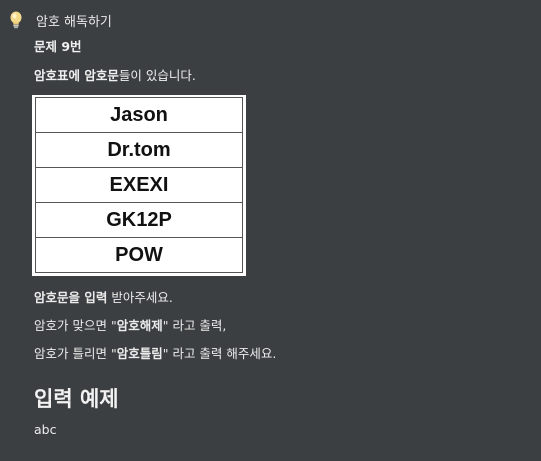 The width and height of the screenshot is (541, 461). What do you see at coordinates (75, 353) in the screenshot?
I see `line3-part1: 암호가 틀리면 "` at bounding box center [75, 353].